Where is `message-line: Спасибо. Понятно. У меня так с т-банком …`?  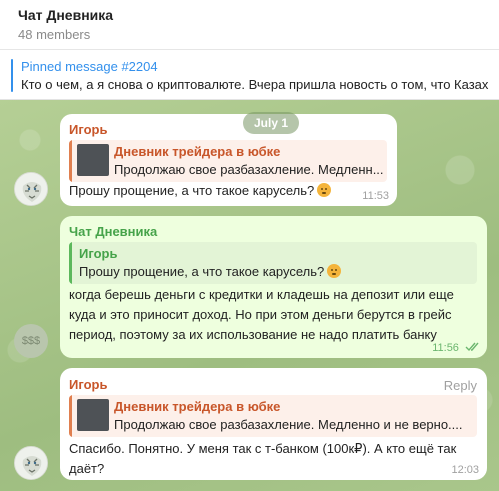
message-line: Спасибо. Понятно. У меня так с т-банком … is located at coordinates (263, 448).